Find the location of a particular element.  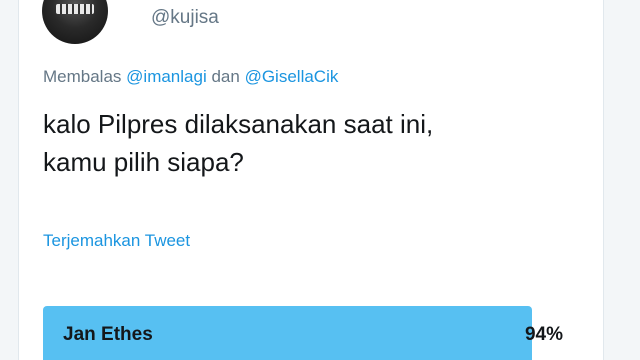

avatar-image-detail is located at coordinates (75, 9).